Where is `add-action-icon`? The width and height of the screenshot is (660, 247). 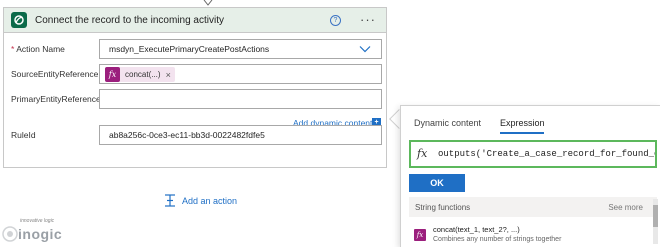 add-action-icon is located at coordinates (170, 200).